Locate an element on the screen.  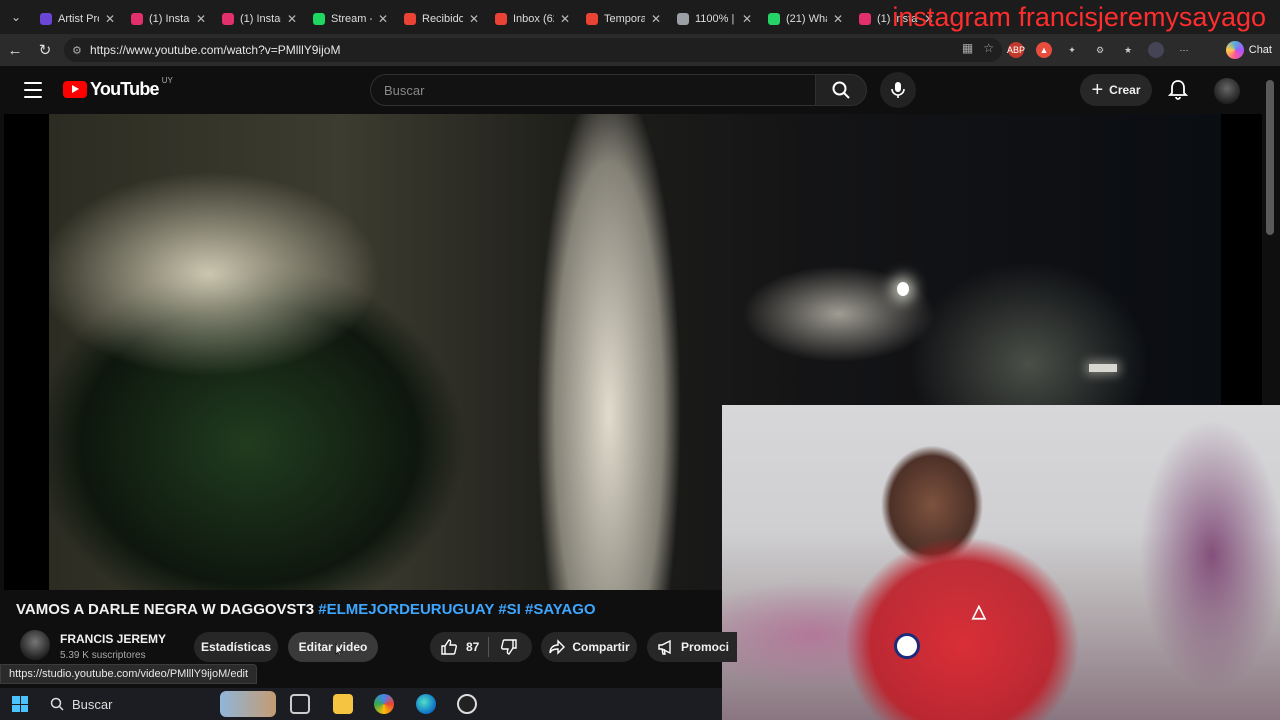
country-code: UY is located at coordinates (167, 80).